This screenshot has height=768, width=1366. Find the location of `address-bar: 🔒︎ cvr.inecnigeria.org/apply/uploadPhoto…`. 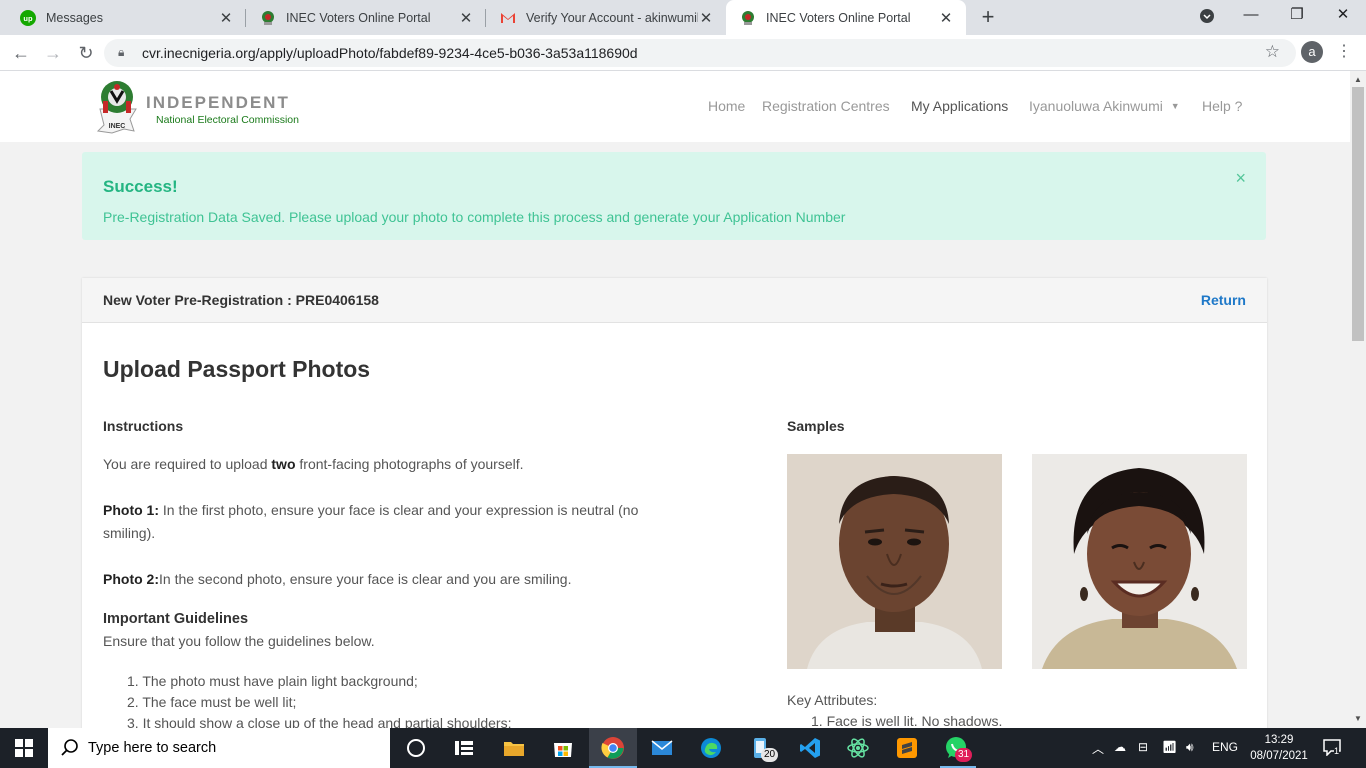

address-bar: 🔒︎ cvr.inecnigeria.org/apply/uploadPhoto… is located at coordinates (700, 53).